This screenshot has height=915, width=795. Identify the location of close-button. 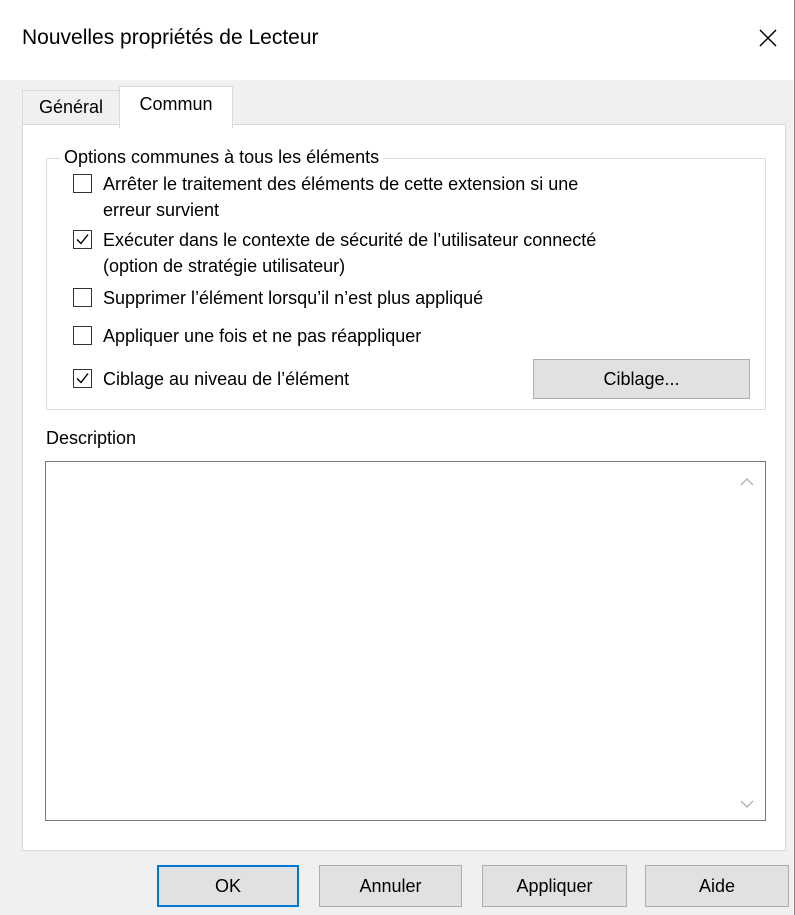
(768, 38).